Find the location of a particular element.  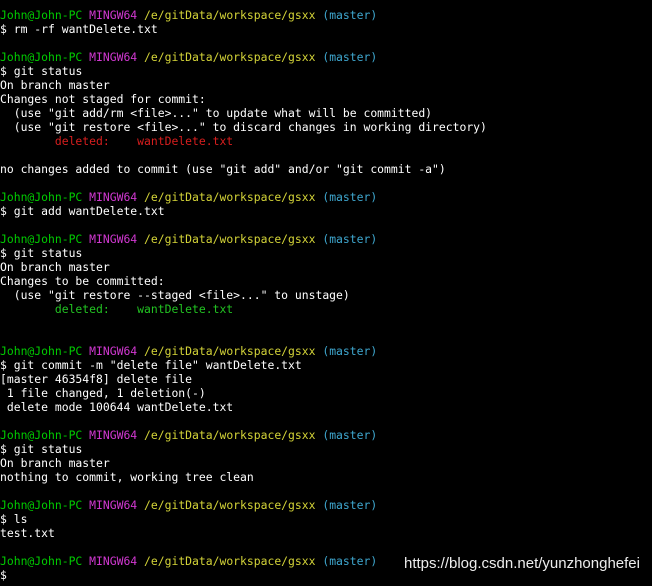

output-line: 1 file changed, 1 deletion(-) is located at coordinates (103, 393).